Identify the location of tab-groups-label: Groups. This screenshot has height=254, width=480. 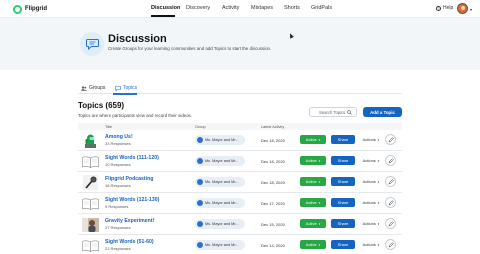
(97, 88).